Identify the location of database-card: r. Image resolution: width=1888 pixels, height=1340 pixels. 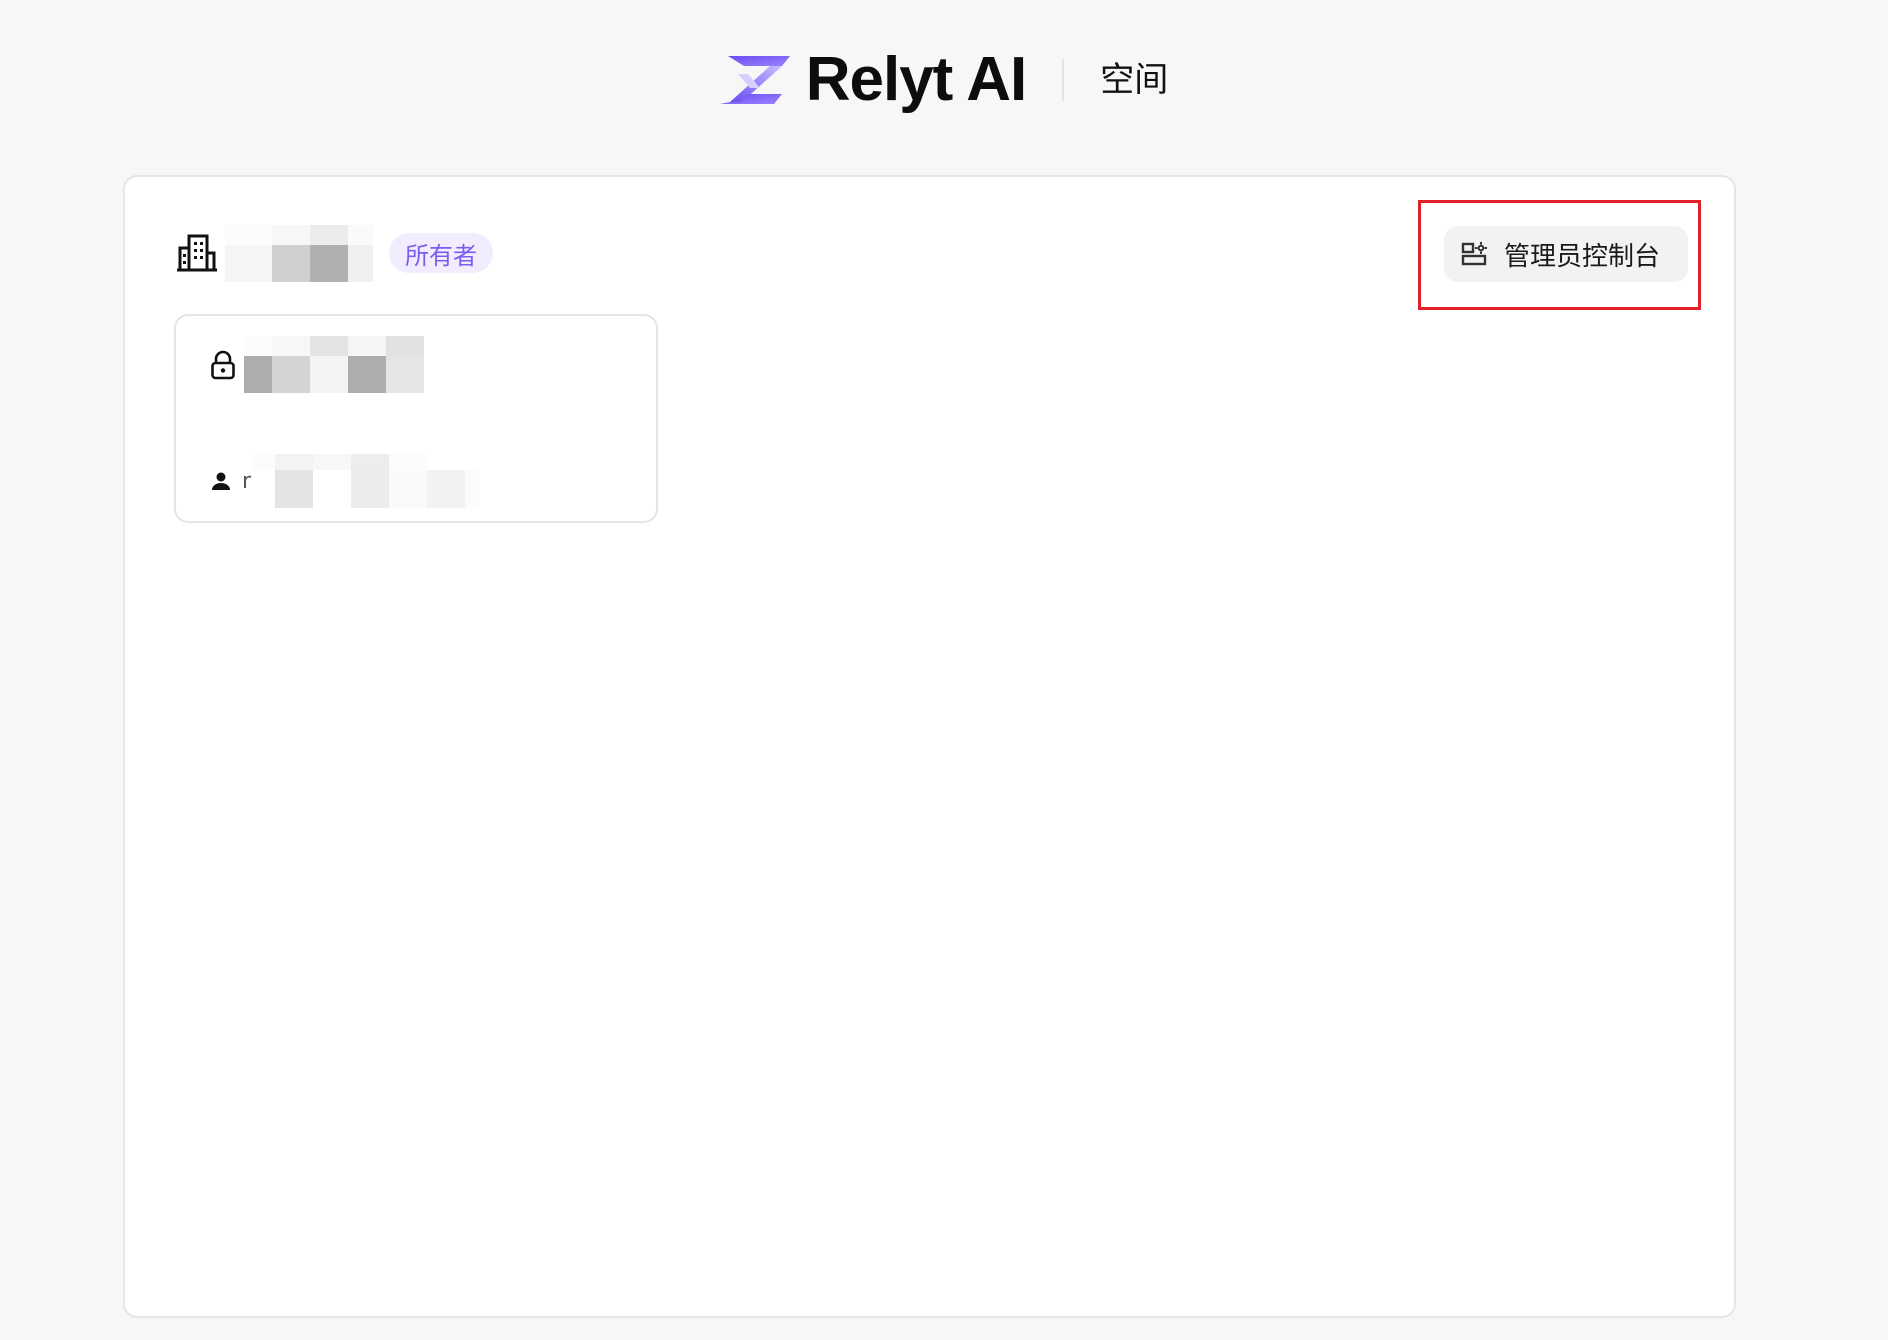
(416, 418).